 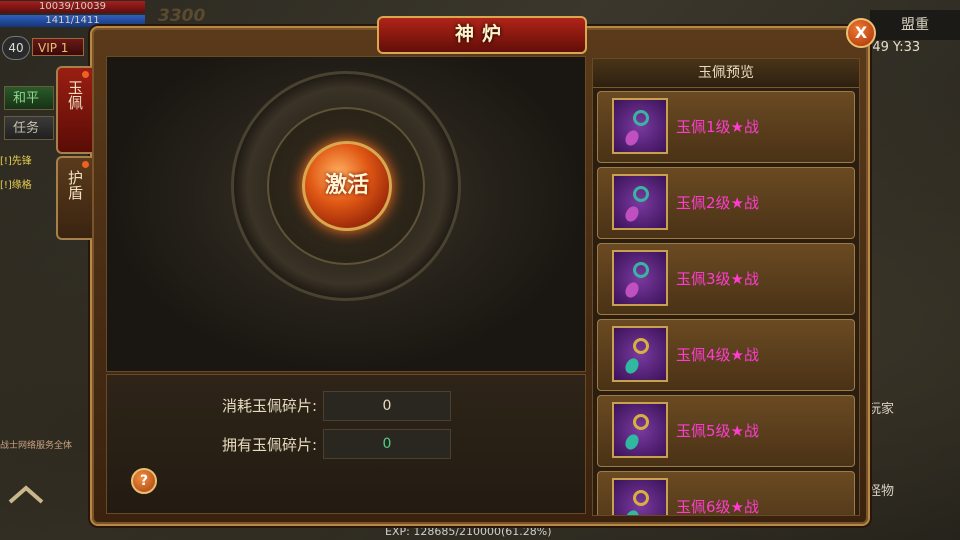 I want to click on help-button: ?, so click(x=144, y=481).